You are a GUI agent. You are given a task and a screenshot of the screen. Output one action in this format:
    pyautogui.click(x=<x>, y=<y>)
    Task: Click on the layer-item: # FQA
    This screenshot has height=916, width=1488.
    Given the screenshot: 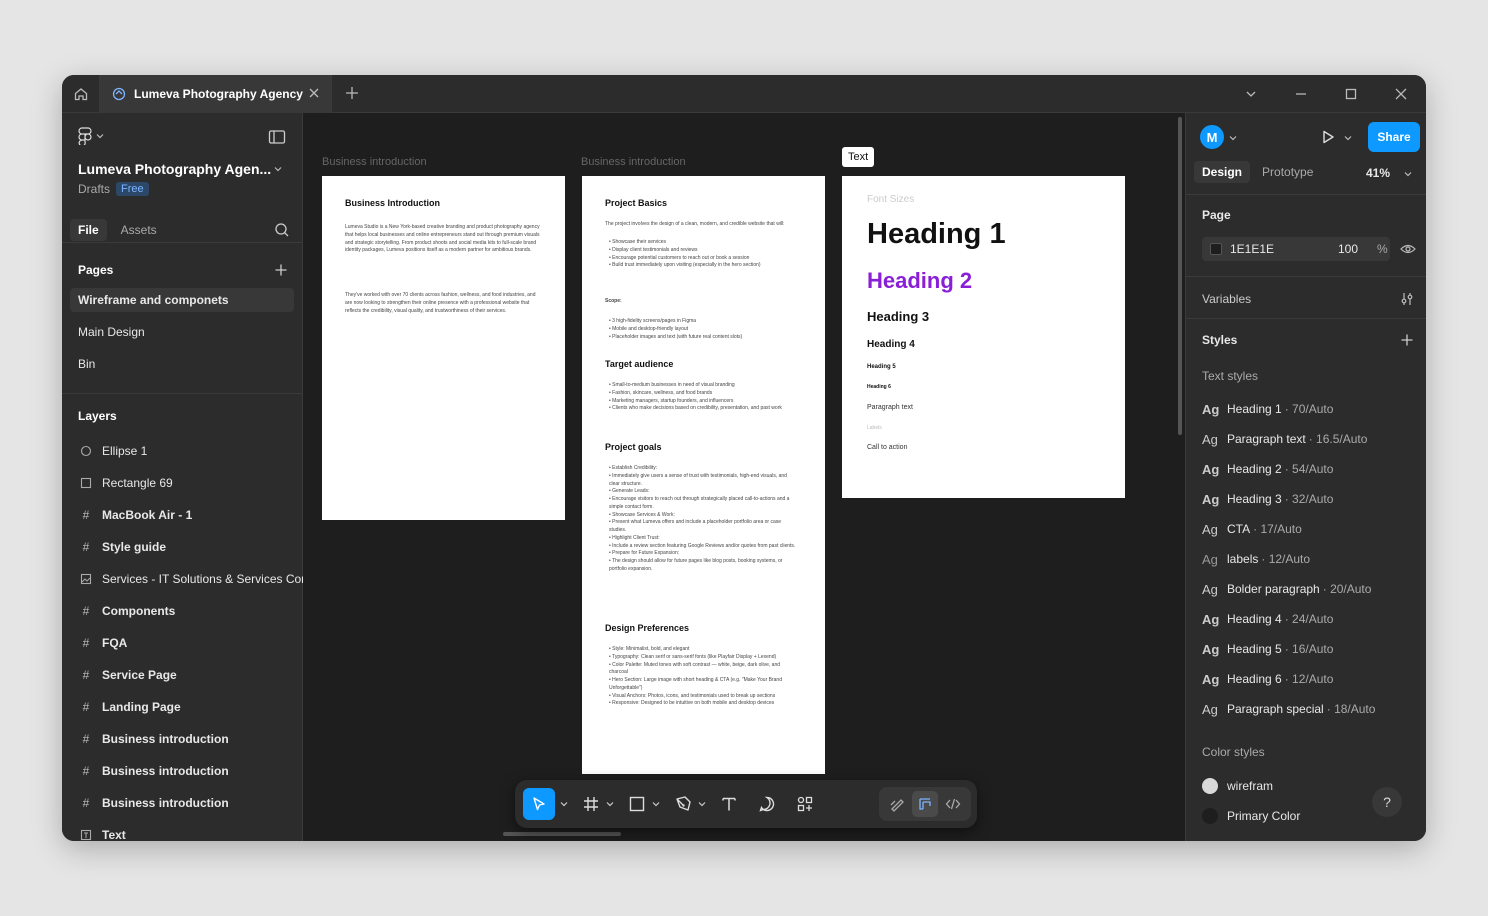 What is the action you would take?
    pyautogui.click(x=103, y=643)
    